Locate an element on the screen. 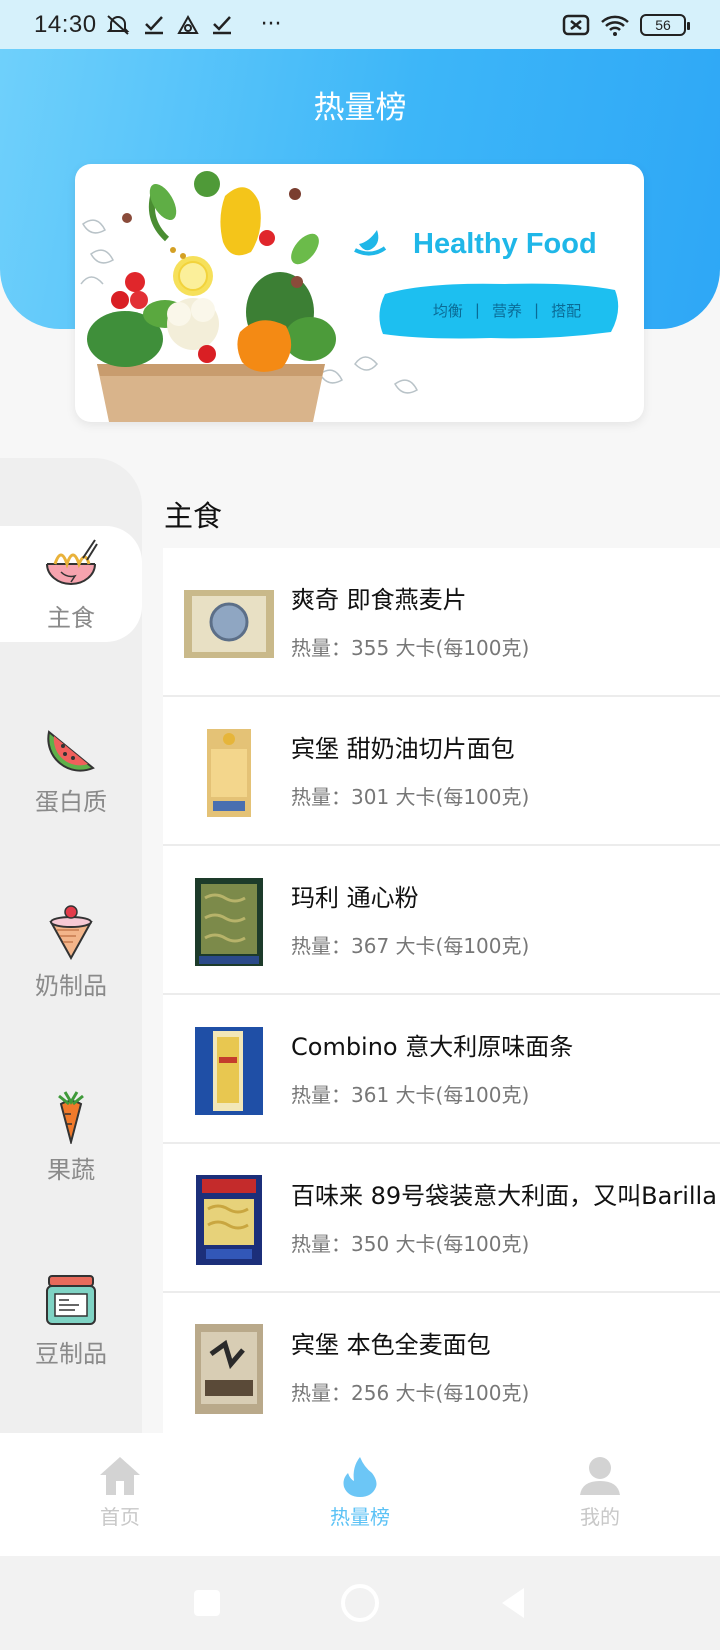 Image resolution: width=720 pixels, height=1650 pixels. category-fruit-veg: 果蔬 is located at coordinates (71, 1136).